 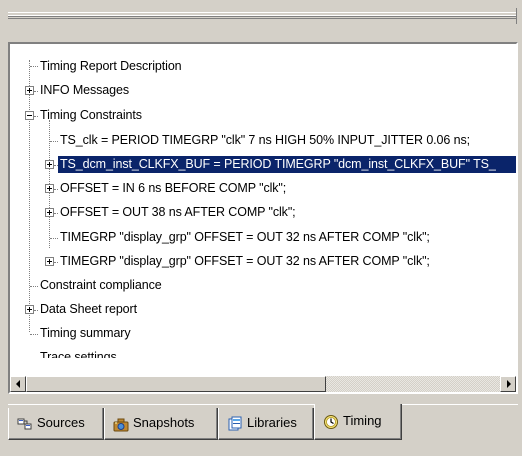 I want to click on tree-item-label: INFO Messages, so click(x=85, y=90).